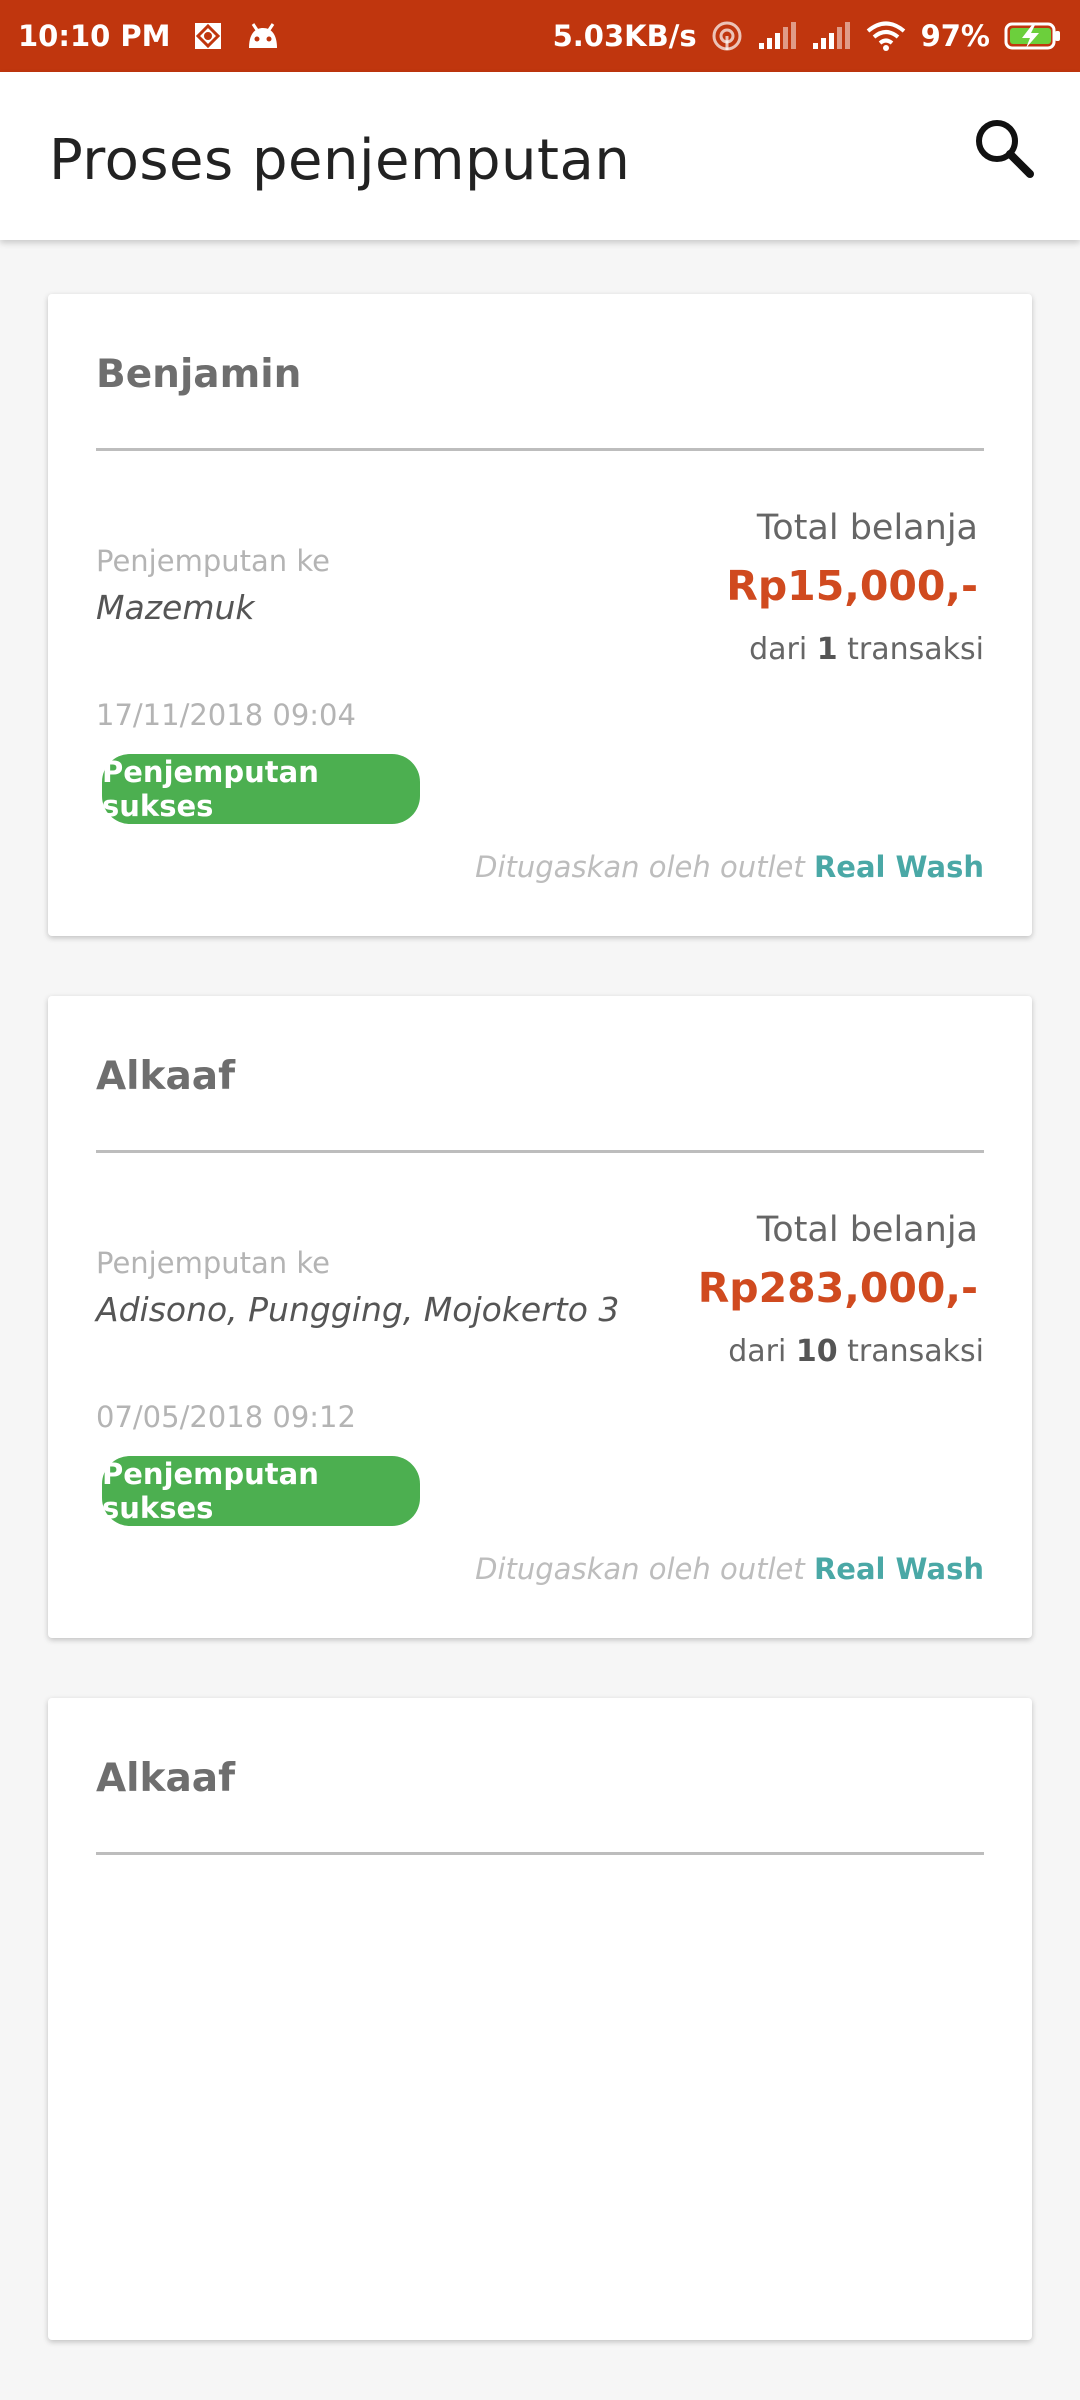 This screenshot has height=2400, width=1080. What do you see at coordinates (727, 36) in the screenshot?
I see `hotspot-icon` at bounding box center [727, 36].